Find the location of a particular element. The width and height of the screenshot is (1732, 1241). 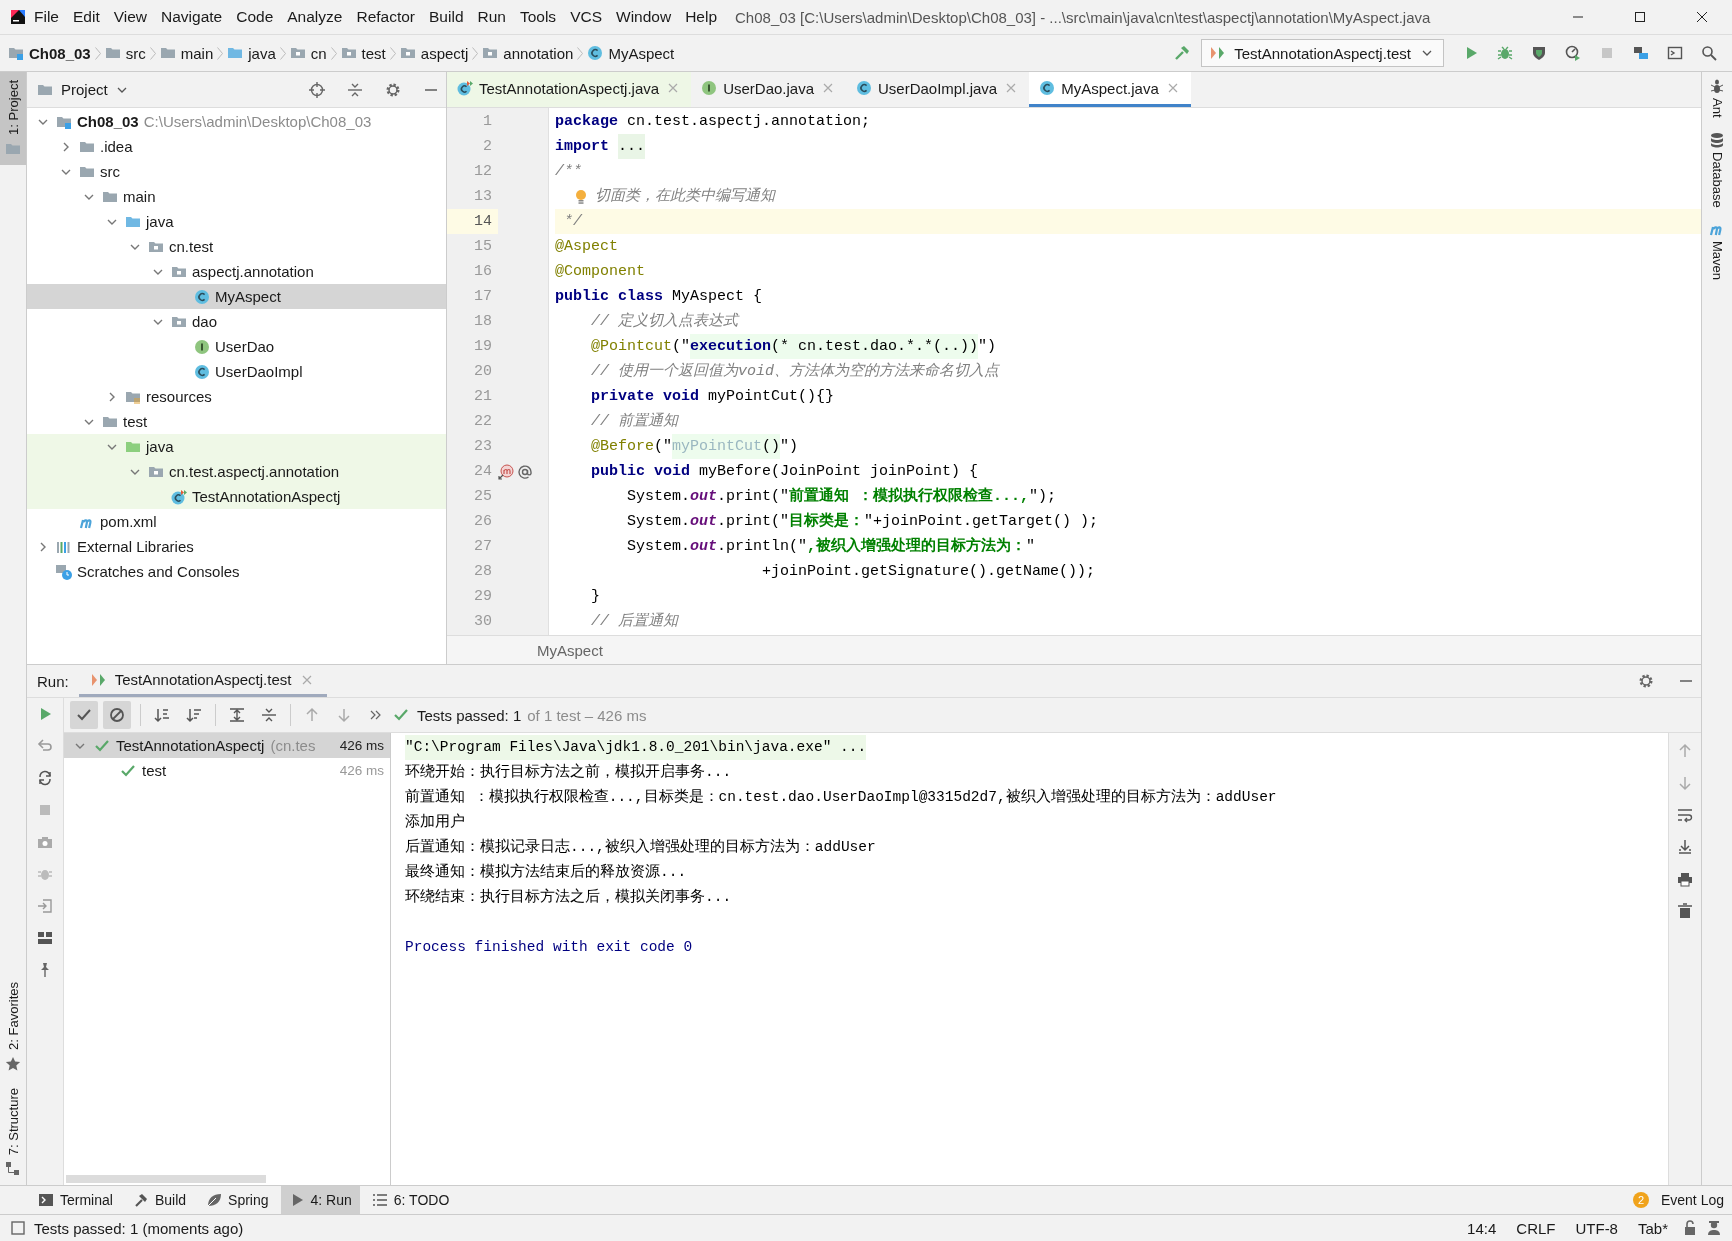

tree-item: src is located at coordinates (236, 171).